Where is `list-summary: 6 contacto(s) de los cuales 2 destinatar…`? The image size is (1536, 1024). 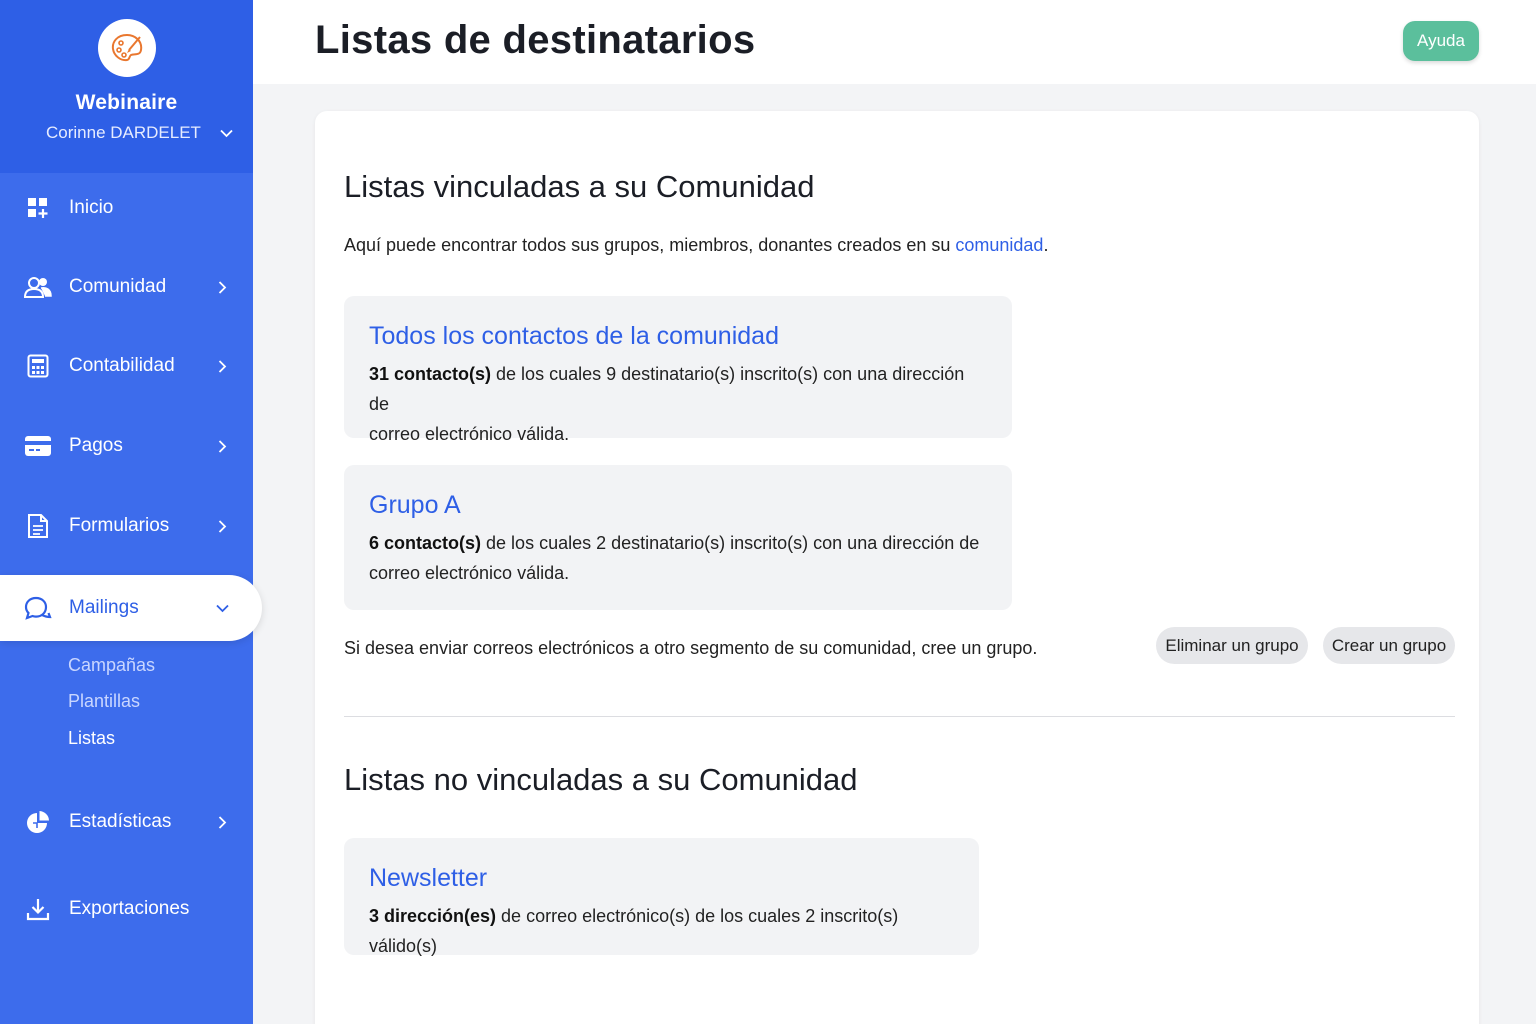 list-summary: 6 contacto(s) de los cuales 2 destinatar… is located at coordinates (678, 558).